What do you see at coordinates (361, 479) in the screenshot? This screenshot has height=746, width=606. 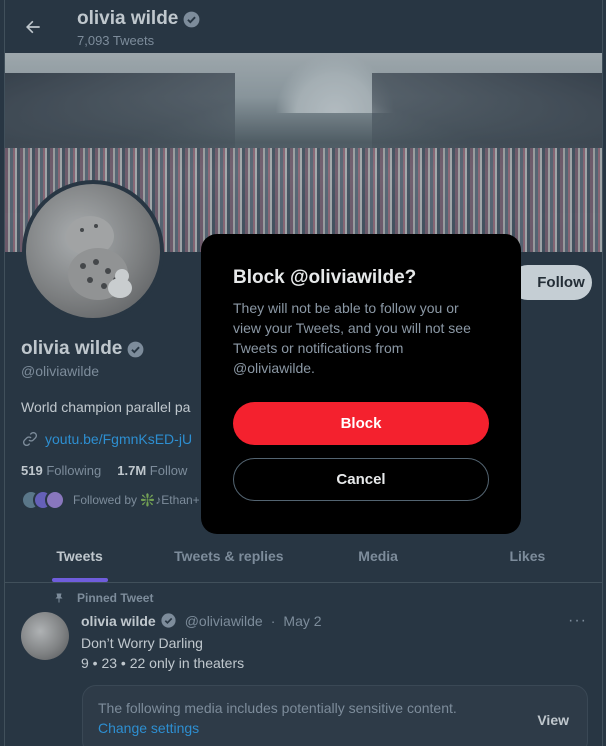 I see `cancel-button: Cancel` at bounding box center [361, 479].